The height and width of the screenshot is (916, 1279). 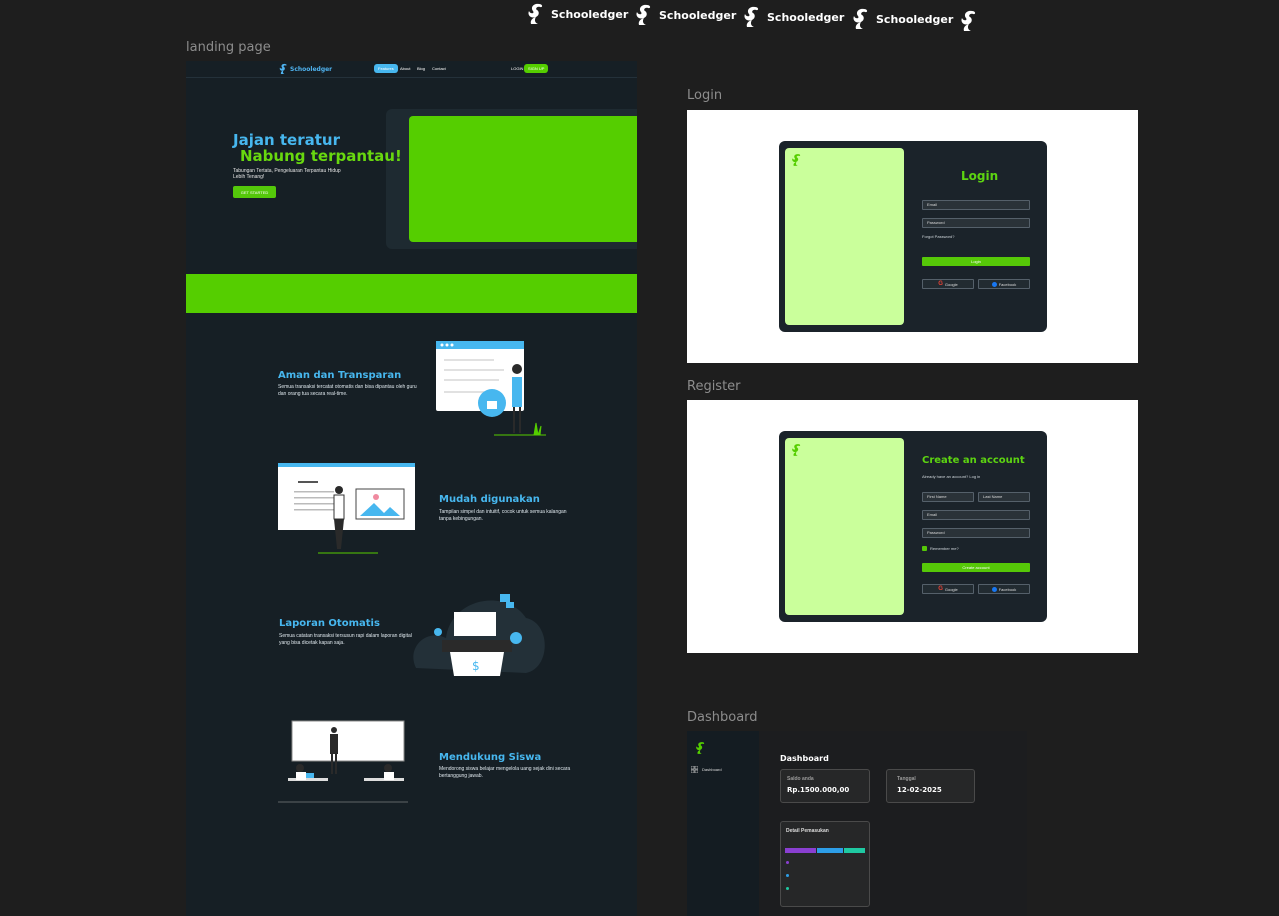 What do you see at coordinates (938, 236) in the screenshot?
I see `forgot-password-link: Forgot Password?` at bounding box center [938, 236].